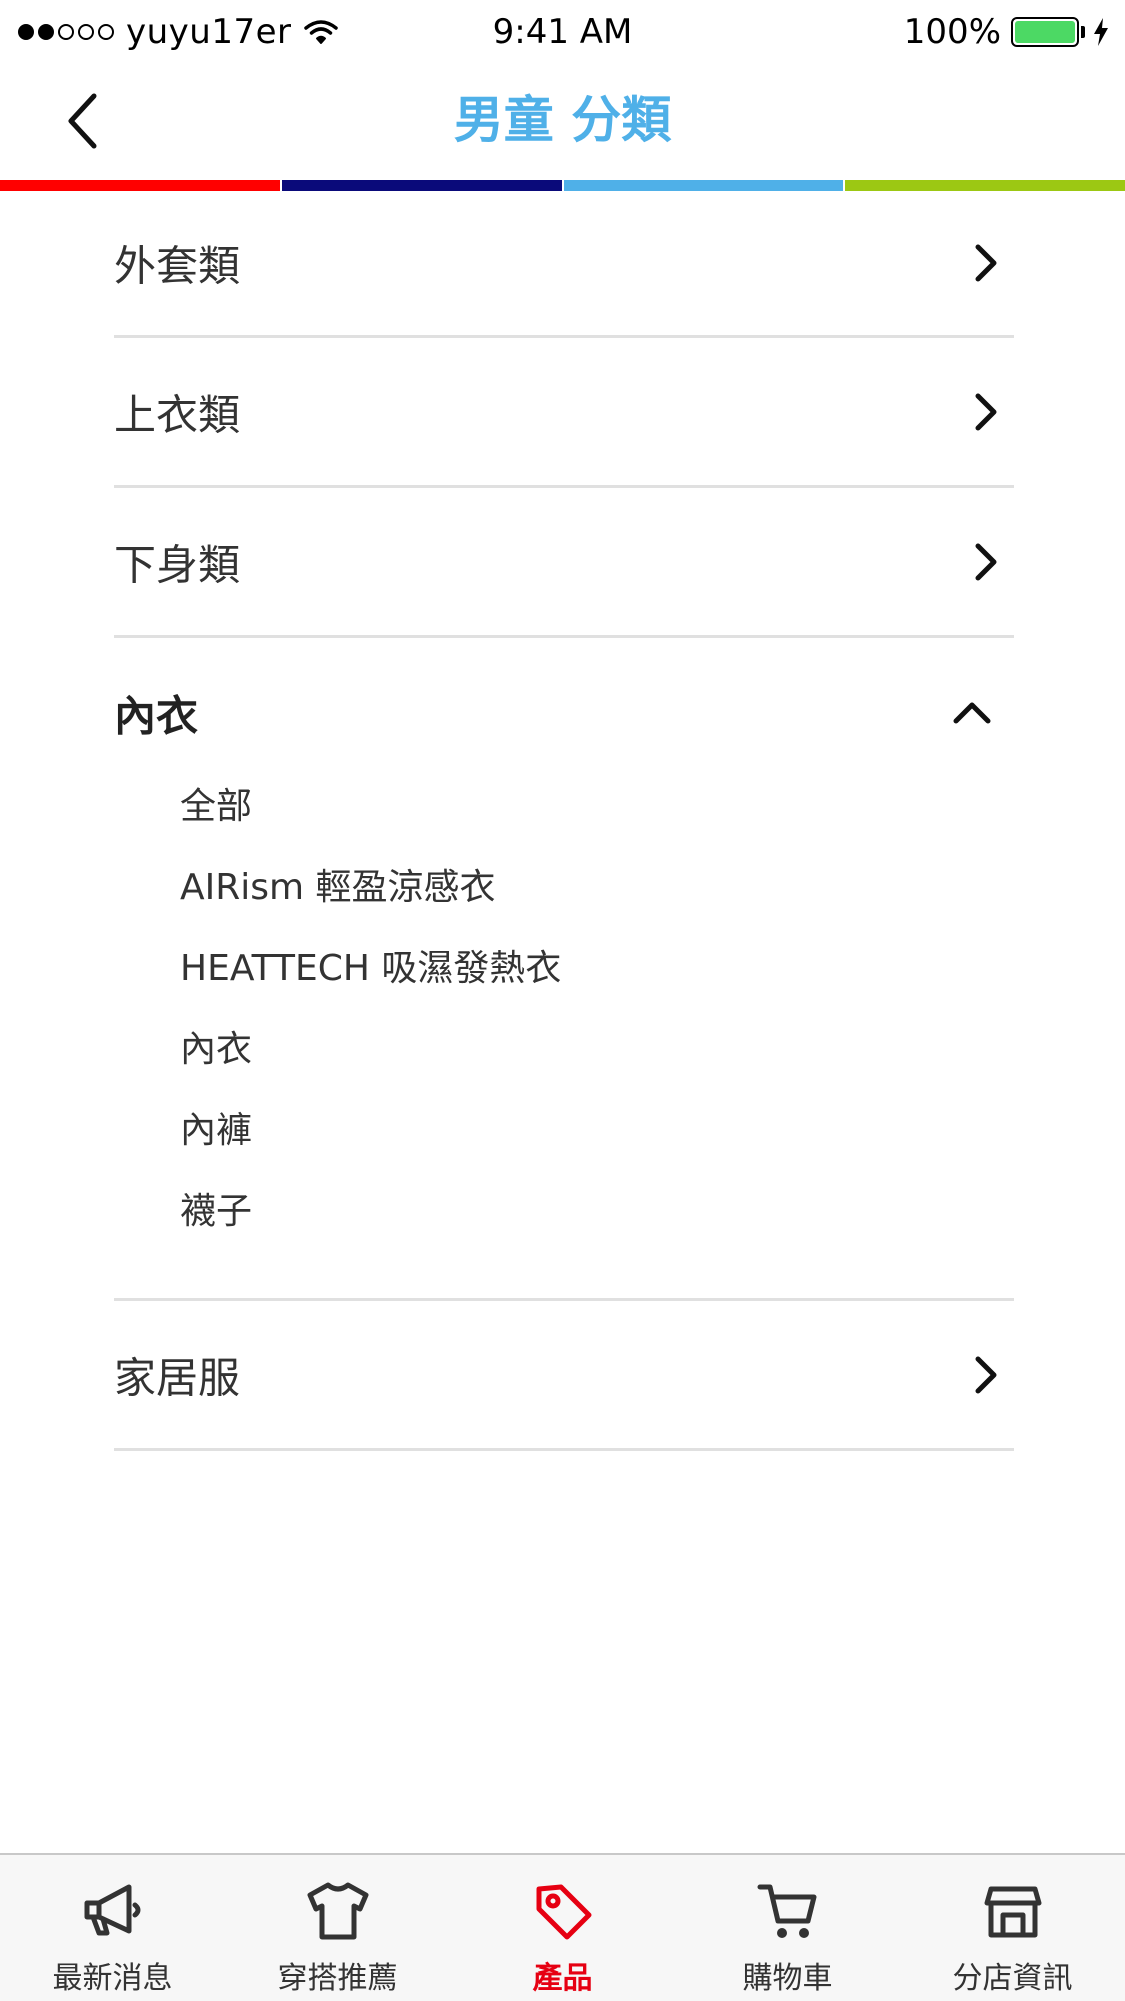  I want to click on category-label: 下身類, so click(177, 564).